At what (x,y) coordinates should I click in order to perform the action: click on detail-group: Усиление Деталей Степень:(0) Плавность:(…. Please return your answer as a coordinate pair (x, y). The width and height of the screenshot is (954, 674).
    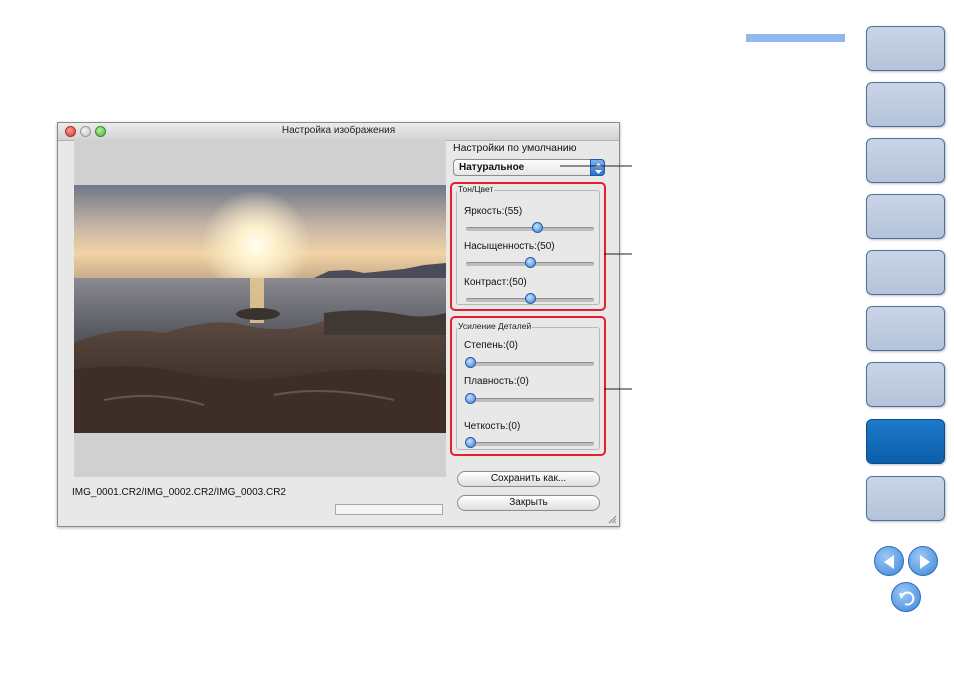
    Looking at the image, I should click on (528, 386).